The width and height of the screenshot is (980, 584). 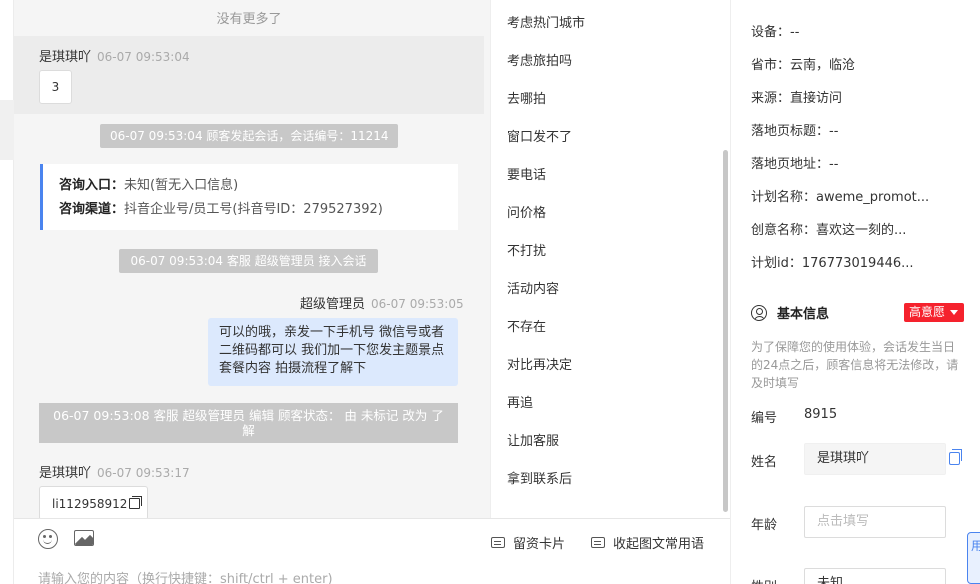 I want to click on channel-label: 咨询渠道：, so click(x=92, y=209).